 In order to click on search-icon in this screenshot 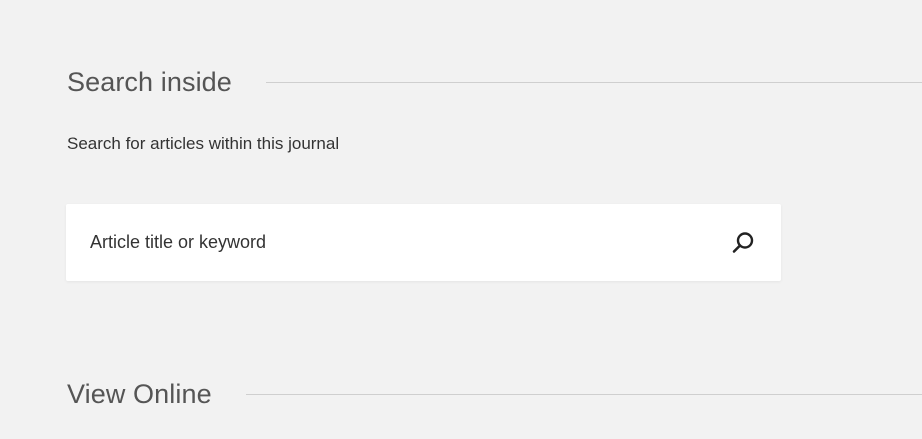, I will do `click(743, 243)`.